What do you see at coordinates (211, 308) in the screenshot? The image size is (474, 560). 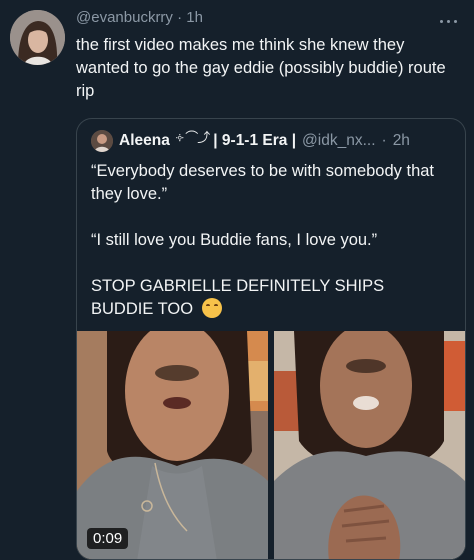 I see `shushing-face-emoji` at bounding box center [211, 308].